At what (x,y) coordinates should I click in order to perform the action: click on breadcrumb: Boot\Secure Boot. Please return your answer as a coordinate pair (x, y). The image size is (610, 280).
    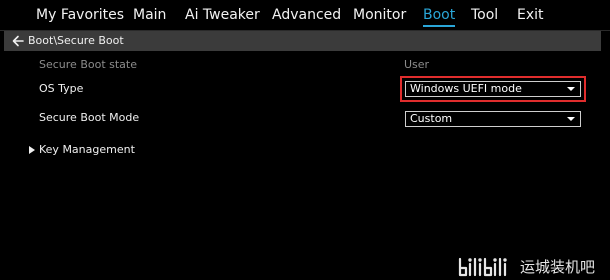
    Looking at the image, I should click on (302, 41).